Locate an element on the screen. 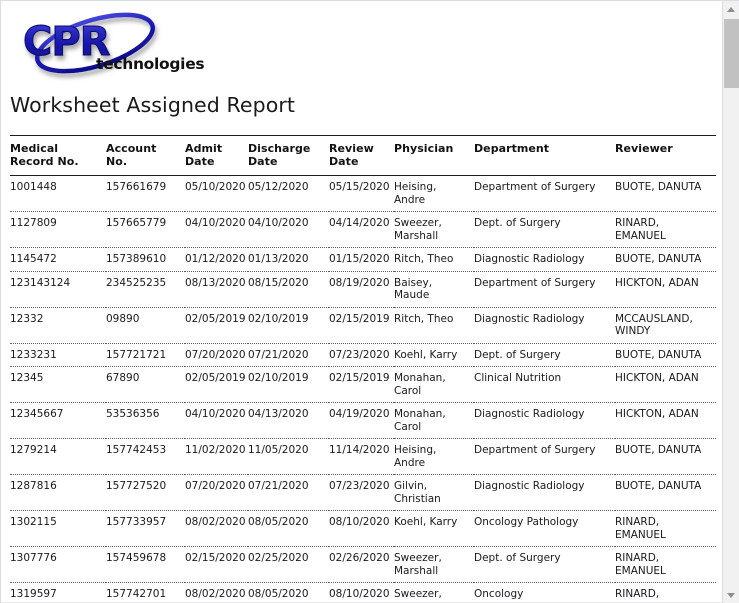 The height and width of the screenshot is (603, 739). cell-discharge-date: 07/21/2020 is located at coordinates (278, 486).